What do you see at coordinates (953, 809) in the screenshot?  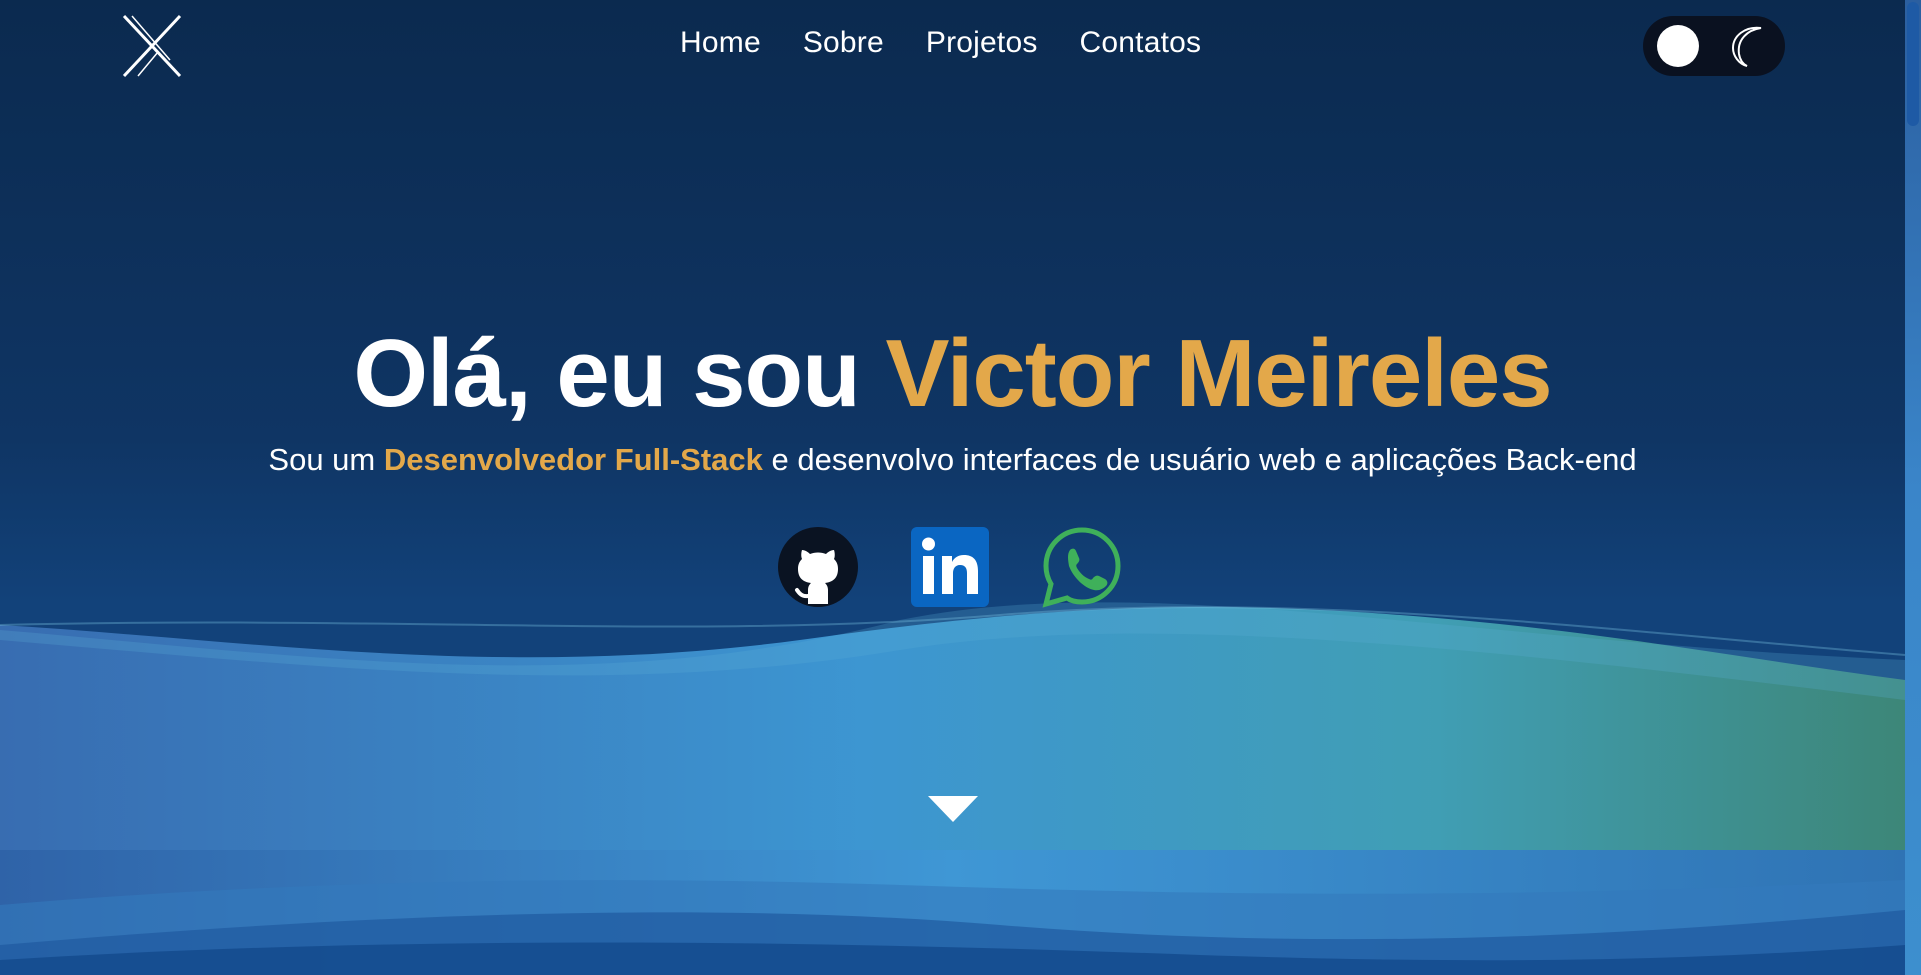 I see `scroll-down-arrow-icon` at bounding box center [953, 809].